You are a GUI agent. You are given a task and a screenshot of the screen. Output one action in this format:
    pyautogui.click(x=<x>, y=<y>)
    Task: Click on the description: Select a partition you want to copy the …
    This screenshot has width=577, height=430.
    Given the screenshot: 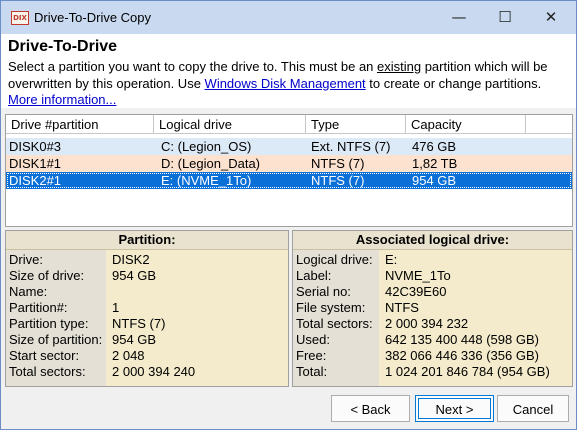 What is the action you would take?
    pyautogui.click(x=290, y=84)
    